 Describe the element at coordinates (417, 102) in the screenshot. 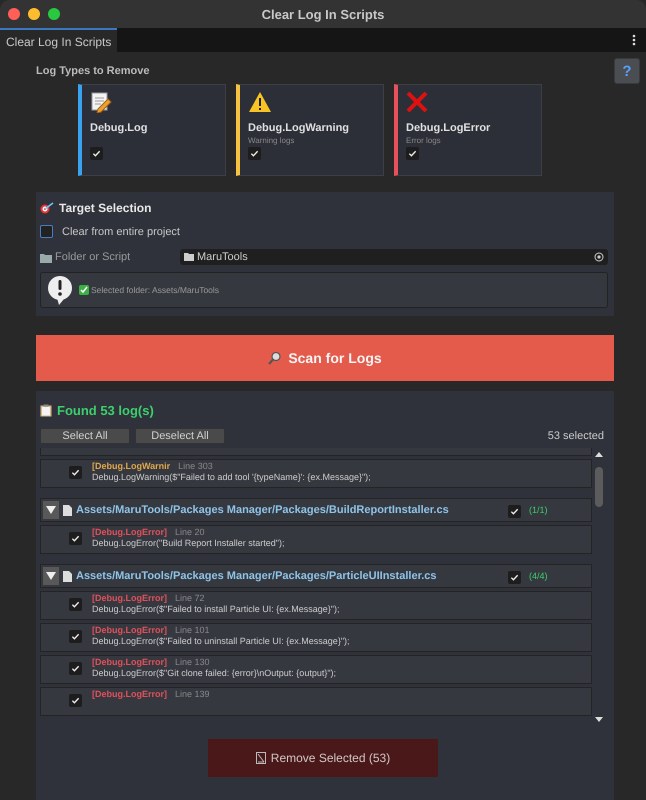

I see `cross-icon` at that location.